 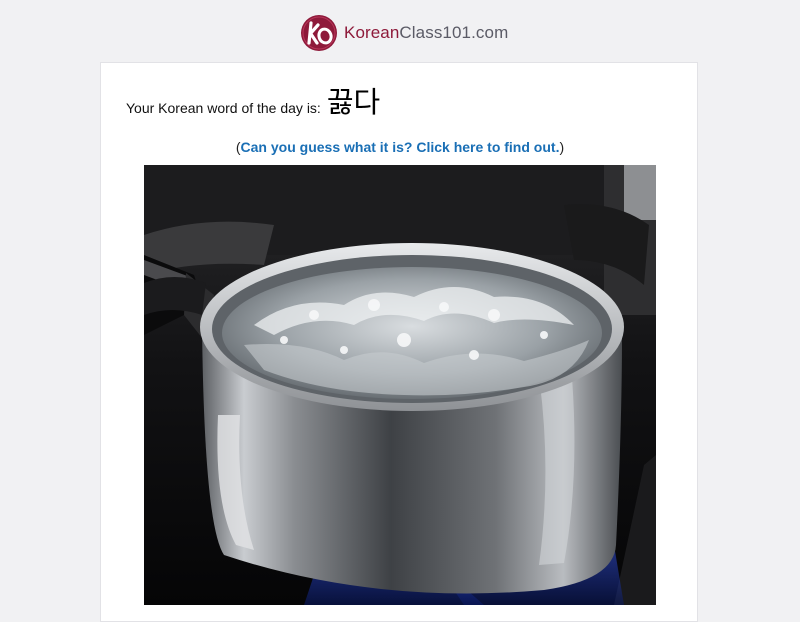 What do you see at coordinates (223, 108) in the screenshot?
I see `word-of-the-day-label: Your Korean word of the day is:` at bounding box center [223, 108].